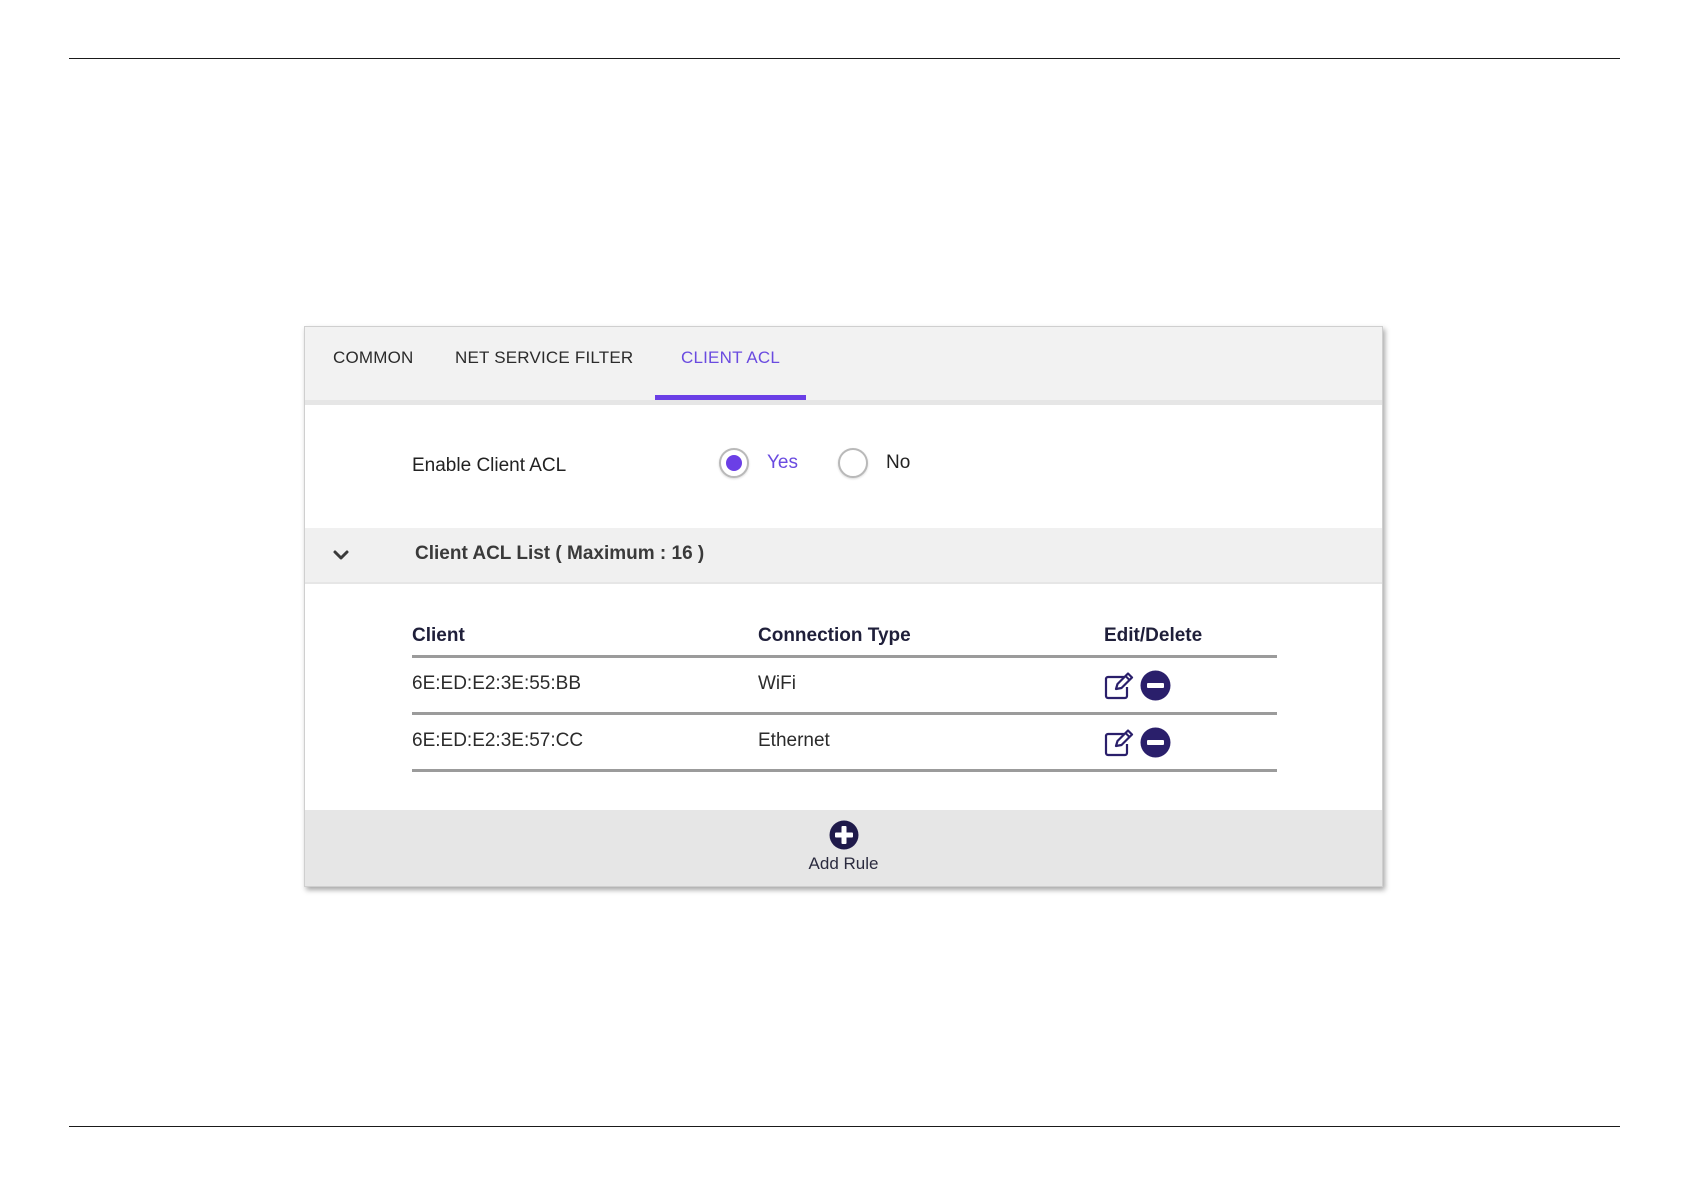  Describe the element at coordinates (844, 835) in the screenshot. I see `plus-circle-icon` at that location.